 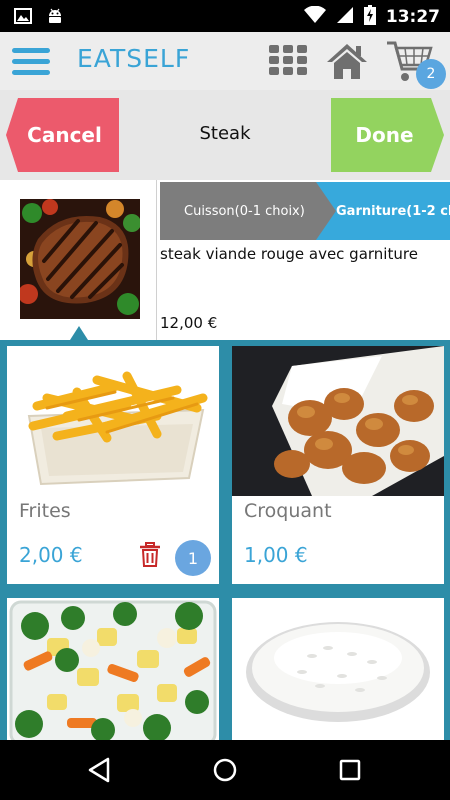 I want to click on battery-charging-icon, so click(x=369, y=17).